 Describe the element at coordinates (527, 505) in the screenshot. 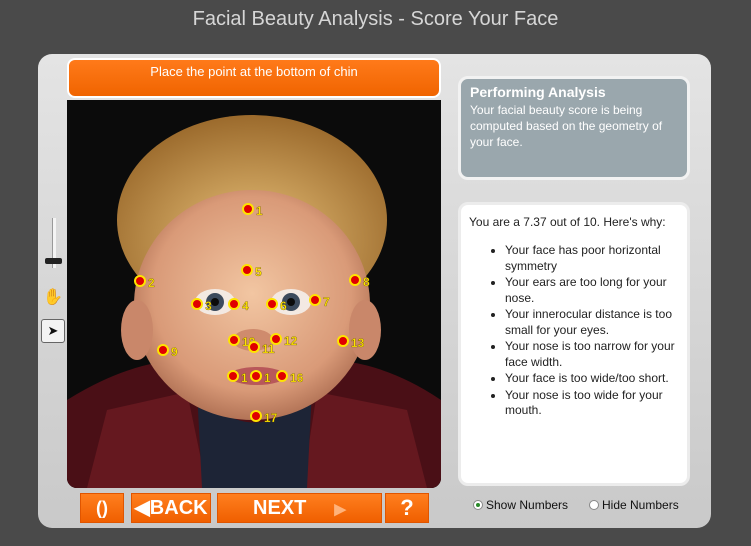

I see `show-numbers-label: Show Numbers` at that location.